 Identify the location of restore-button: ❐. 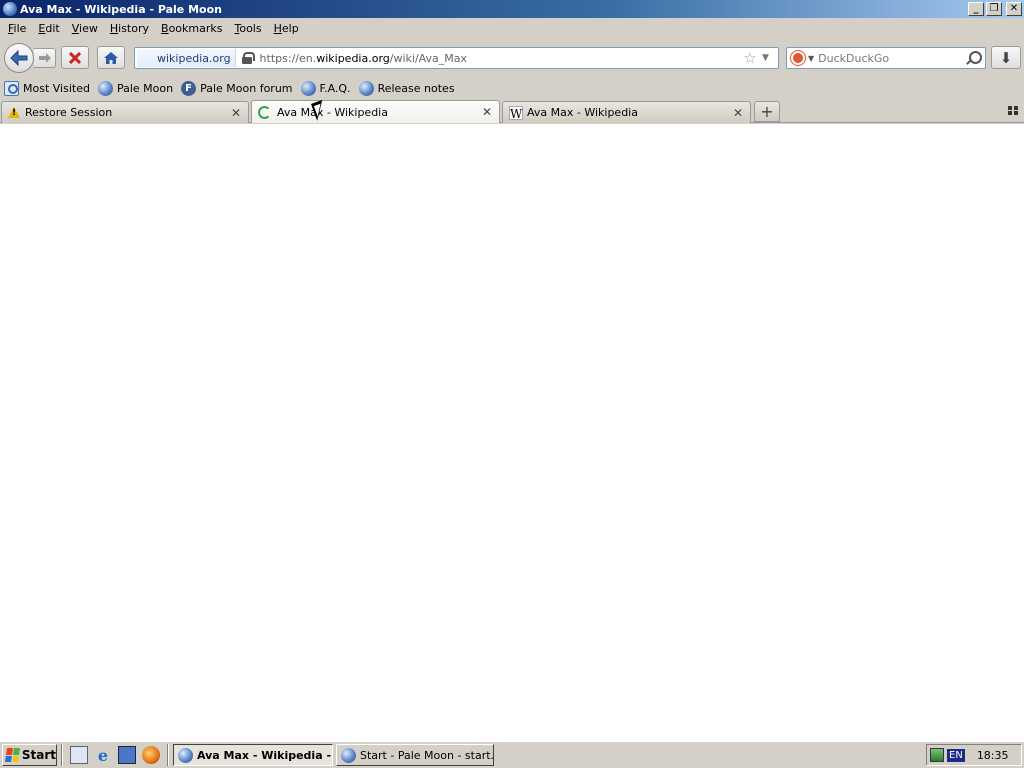
(994, 9).